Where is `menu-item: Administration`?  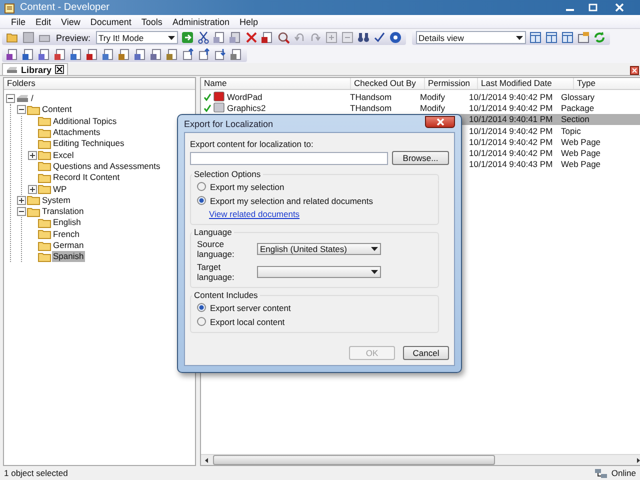
menu-item: Administration is located at coordinates (200, 21).